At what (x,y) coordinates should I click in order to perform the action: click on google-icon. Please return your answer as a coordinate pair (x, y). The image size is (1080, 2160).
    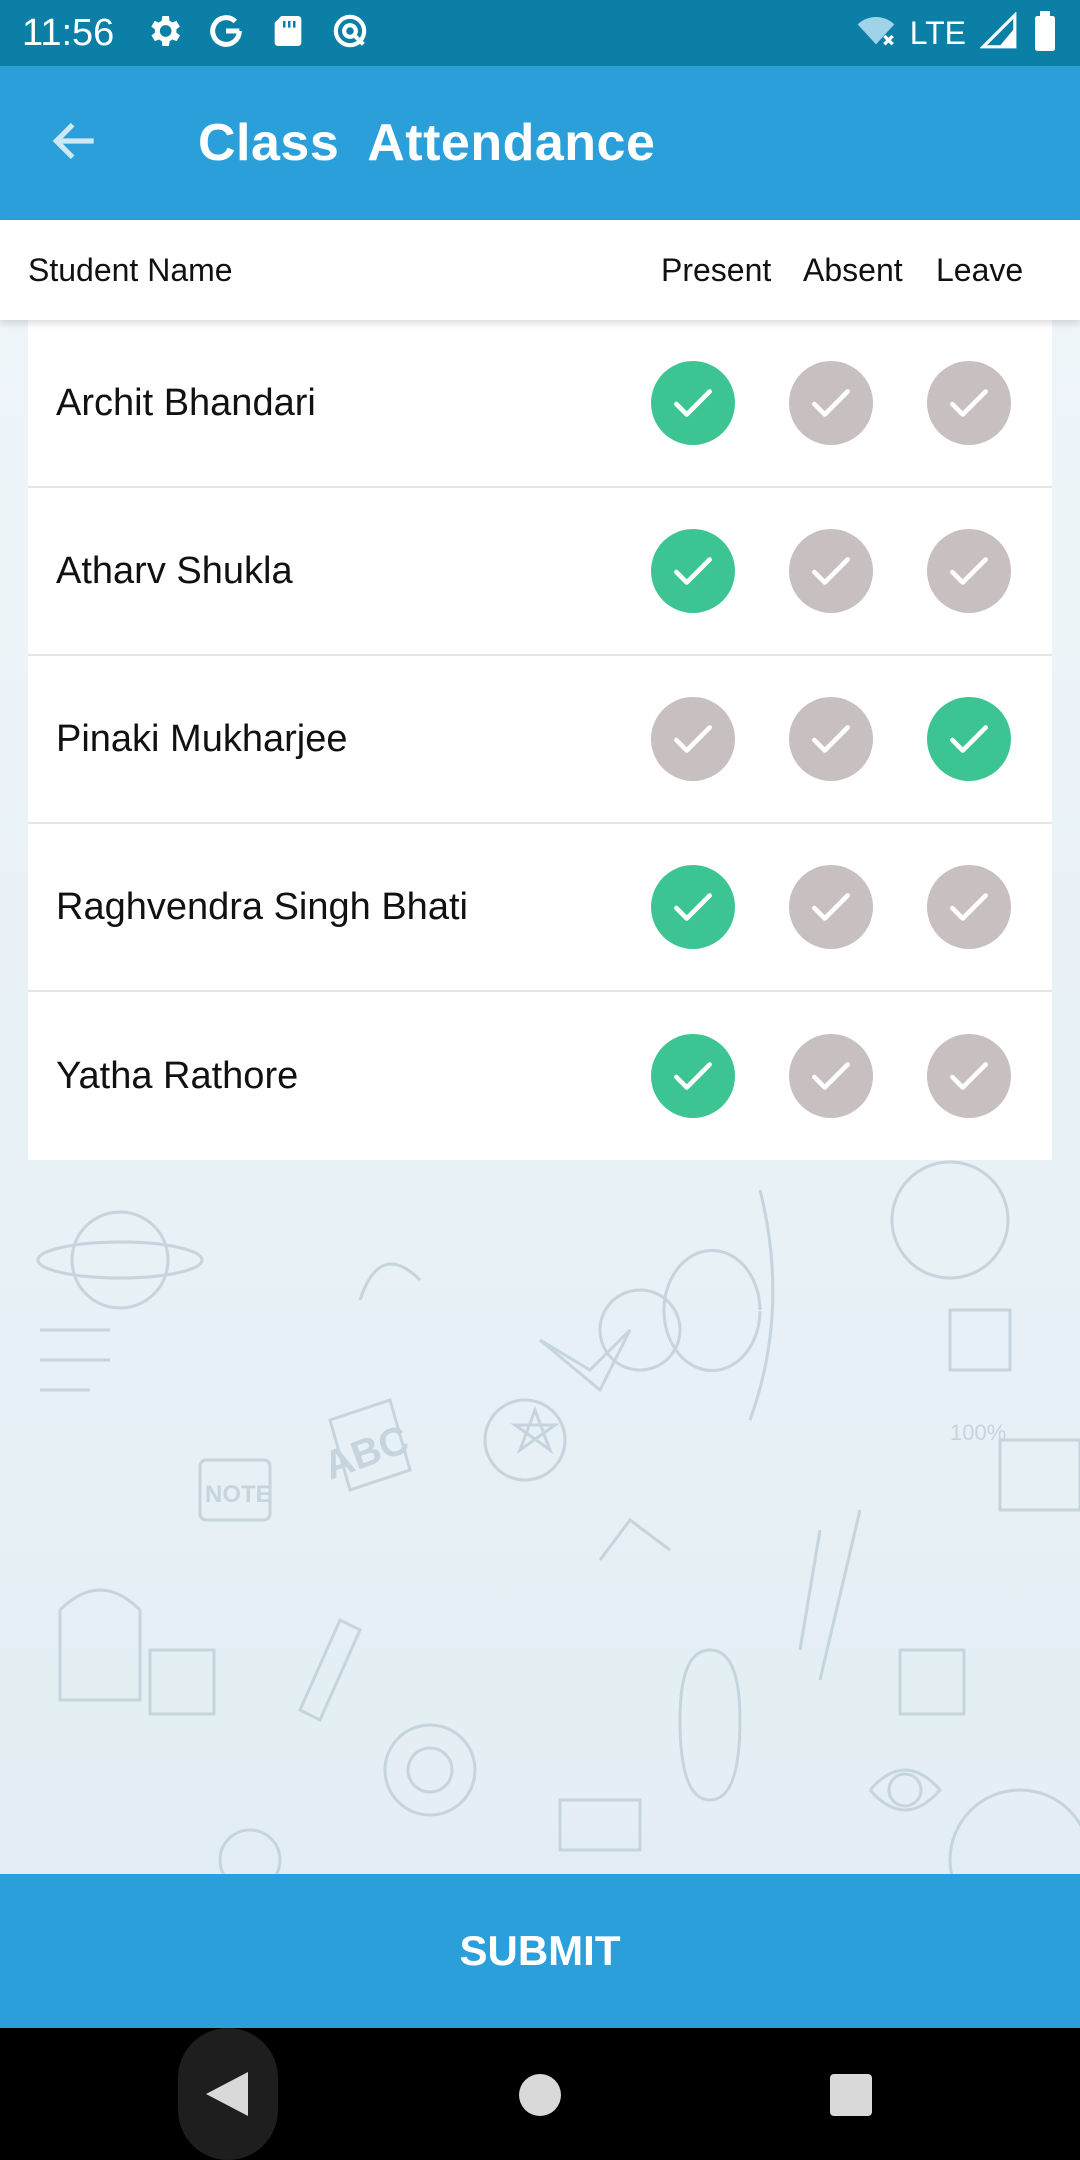
    Looking at the image, I should click on (226, 33).